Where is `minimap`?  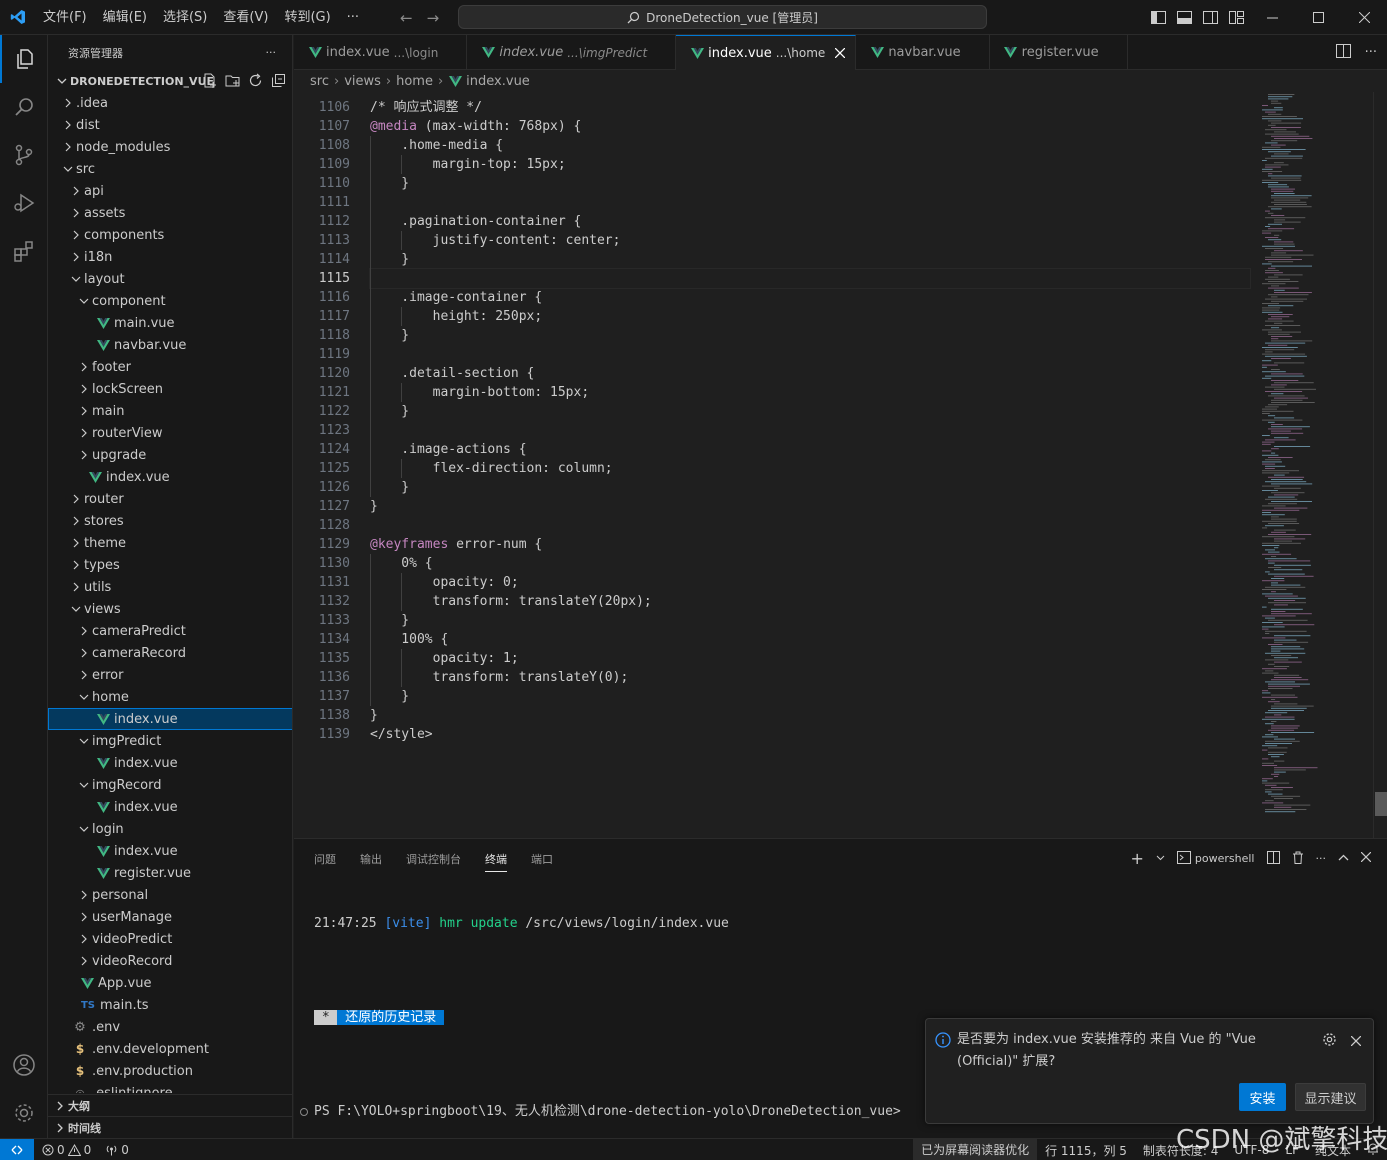 minimap is located at coordinates (1314, 465).